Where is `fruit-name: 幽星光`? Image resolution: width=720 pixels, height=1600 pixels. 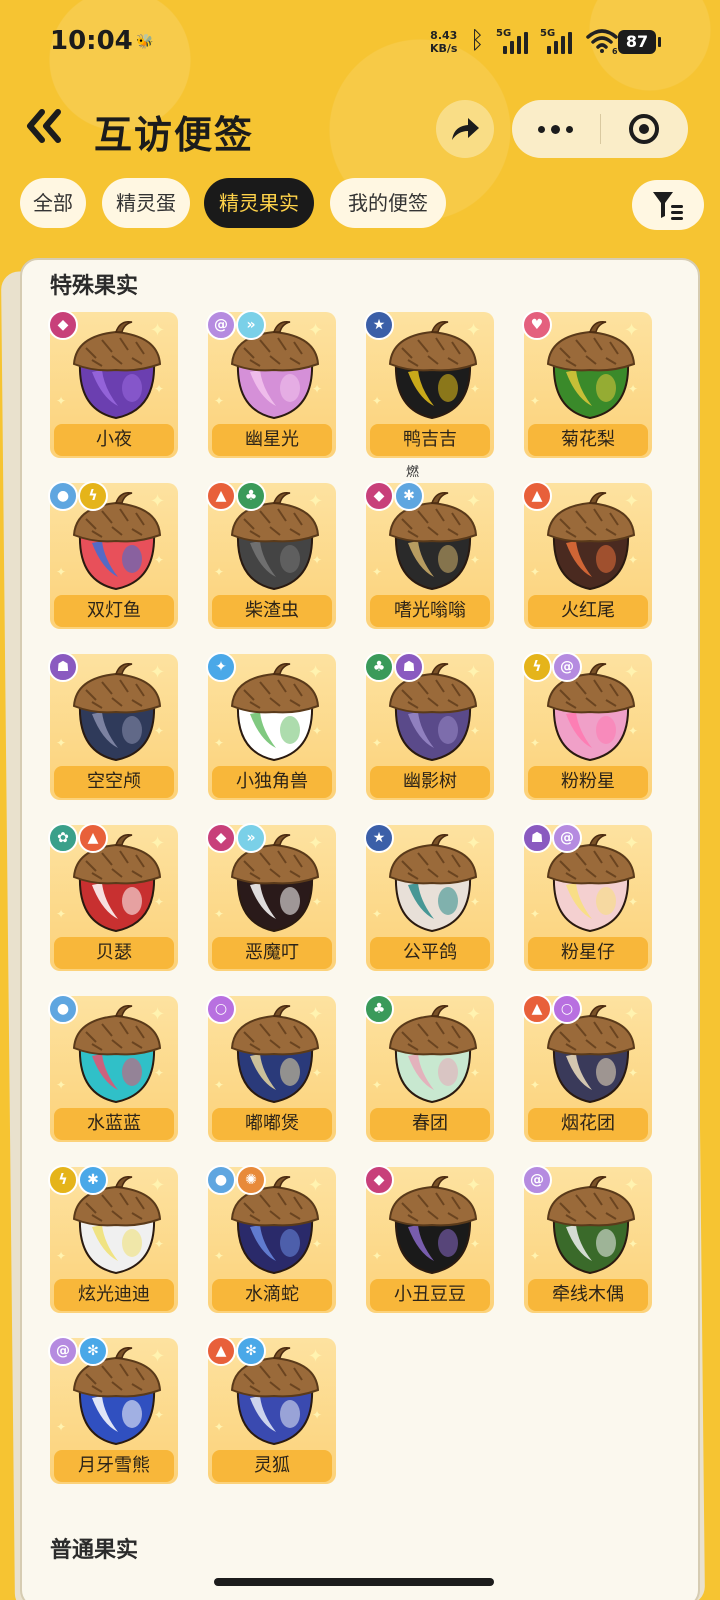
fruit-name: 幽星光 is located at coordinates (272, 440).